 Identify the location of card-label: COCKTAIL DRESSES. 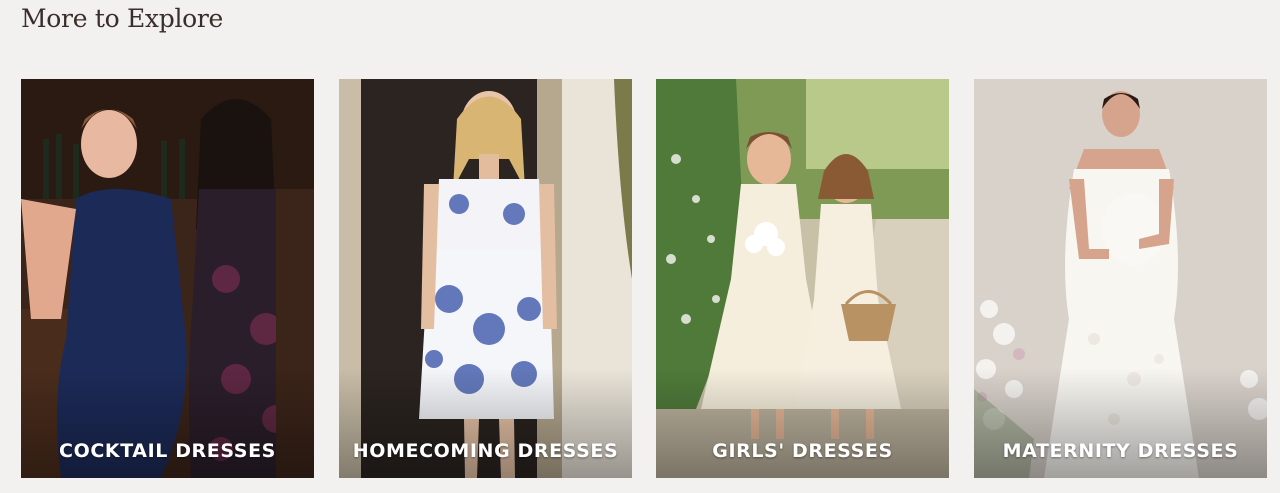
(167, 451).